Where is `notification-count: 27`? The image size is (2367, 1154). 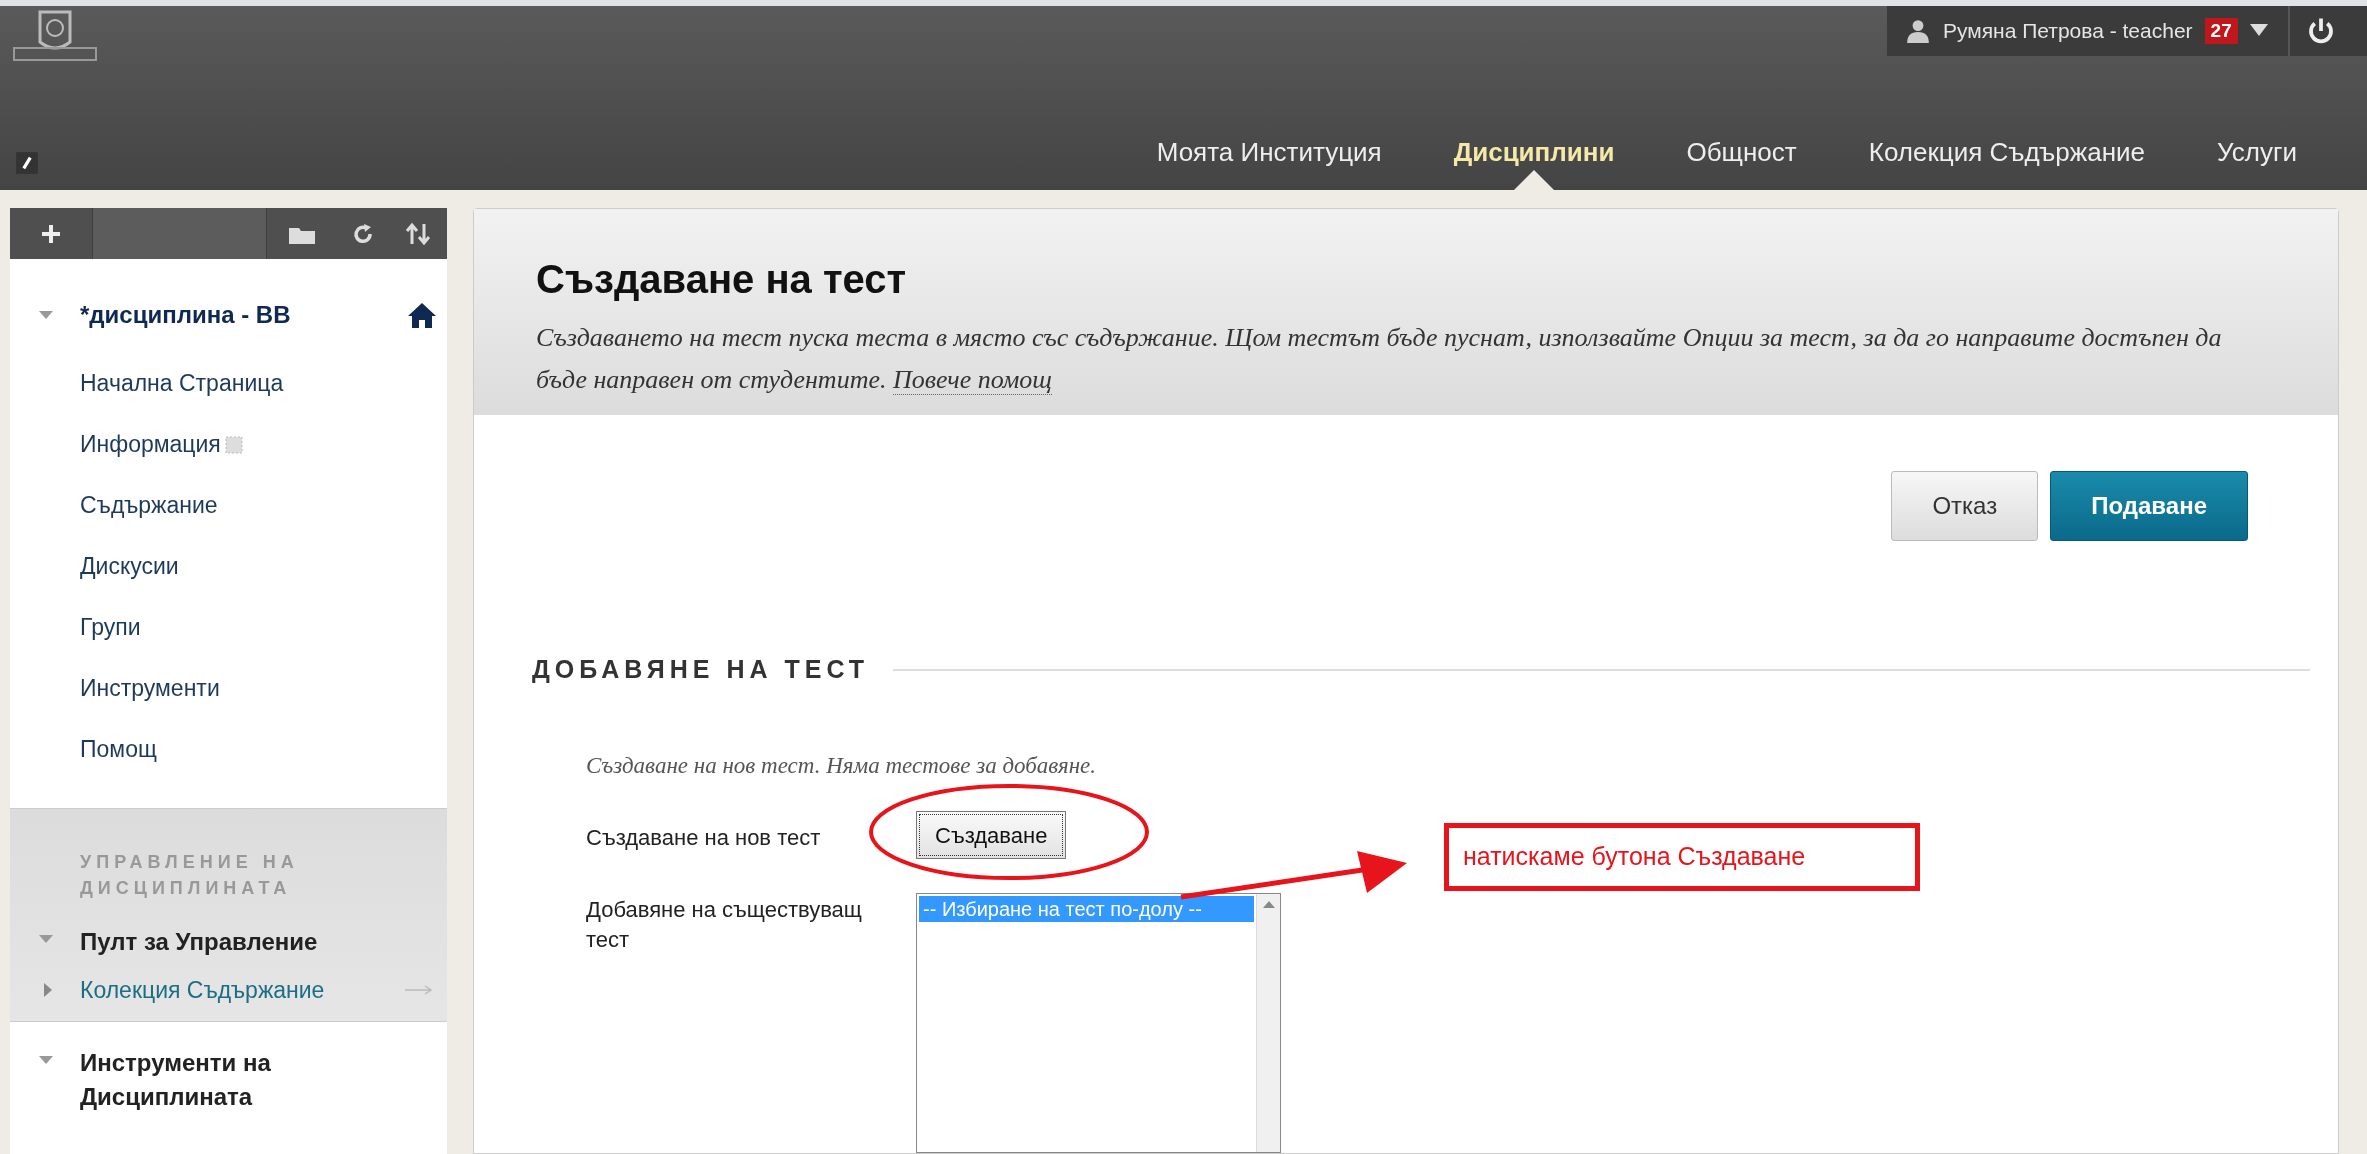
notification-count: 27 is located at coordinates (2221, 31).